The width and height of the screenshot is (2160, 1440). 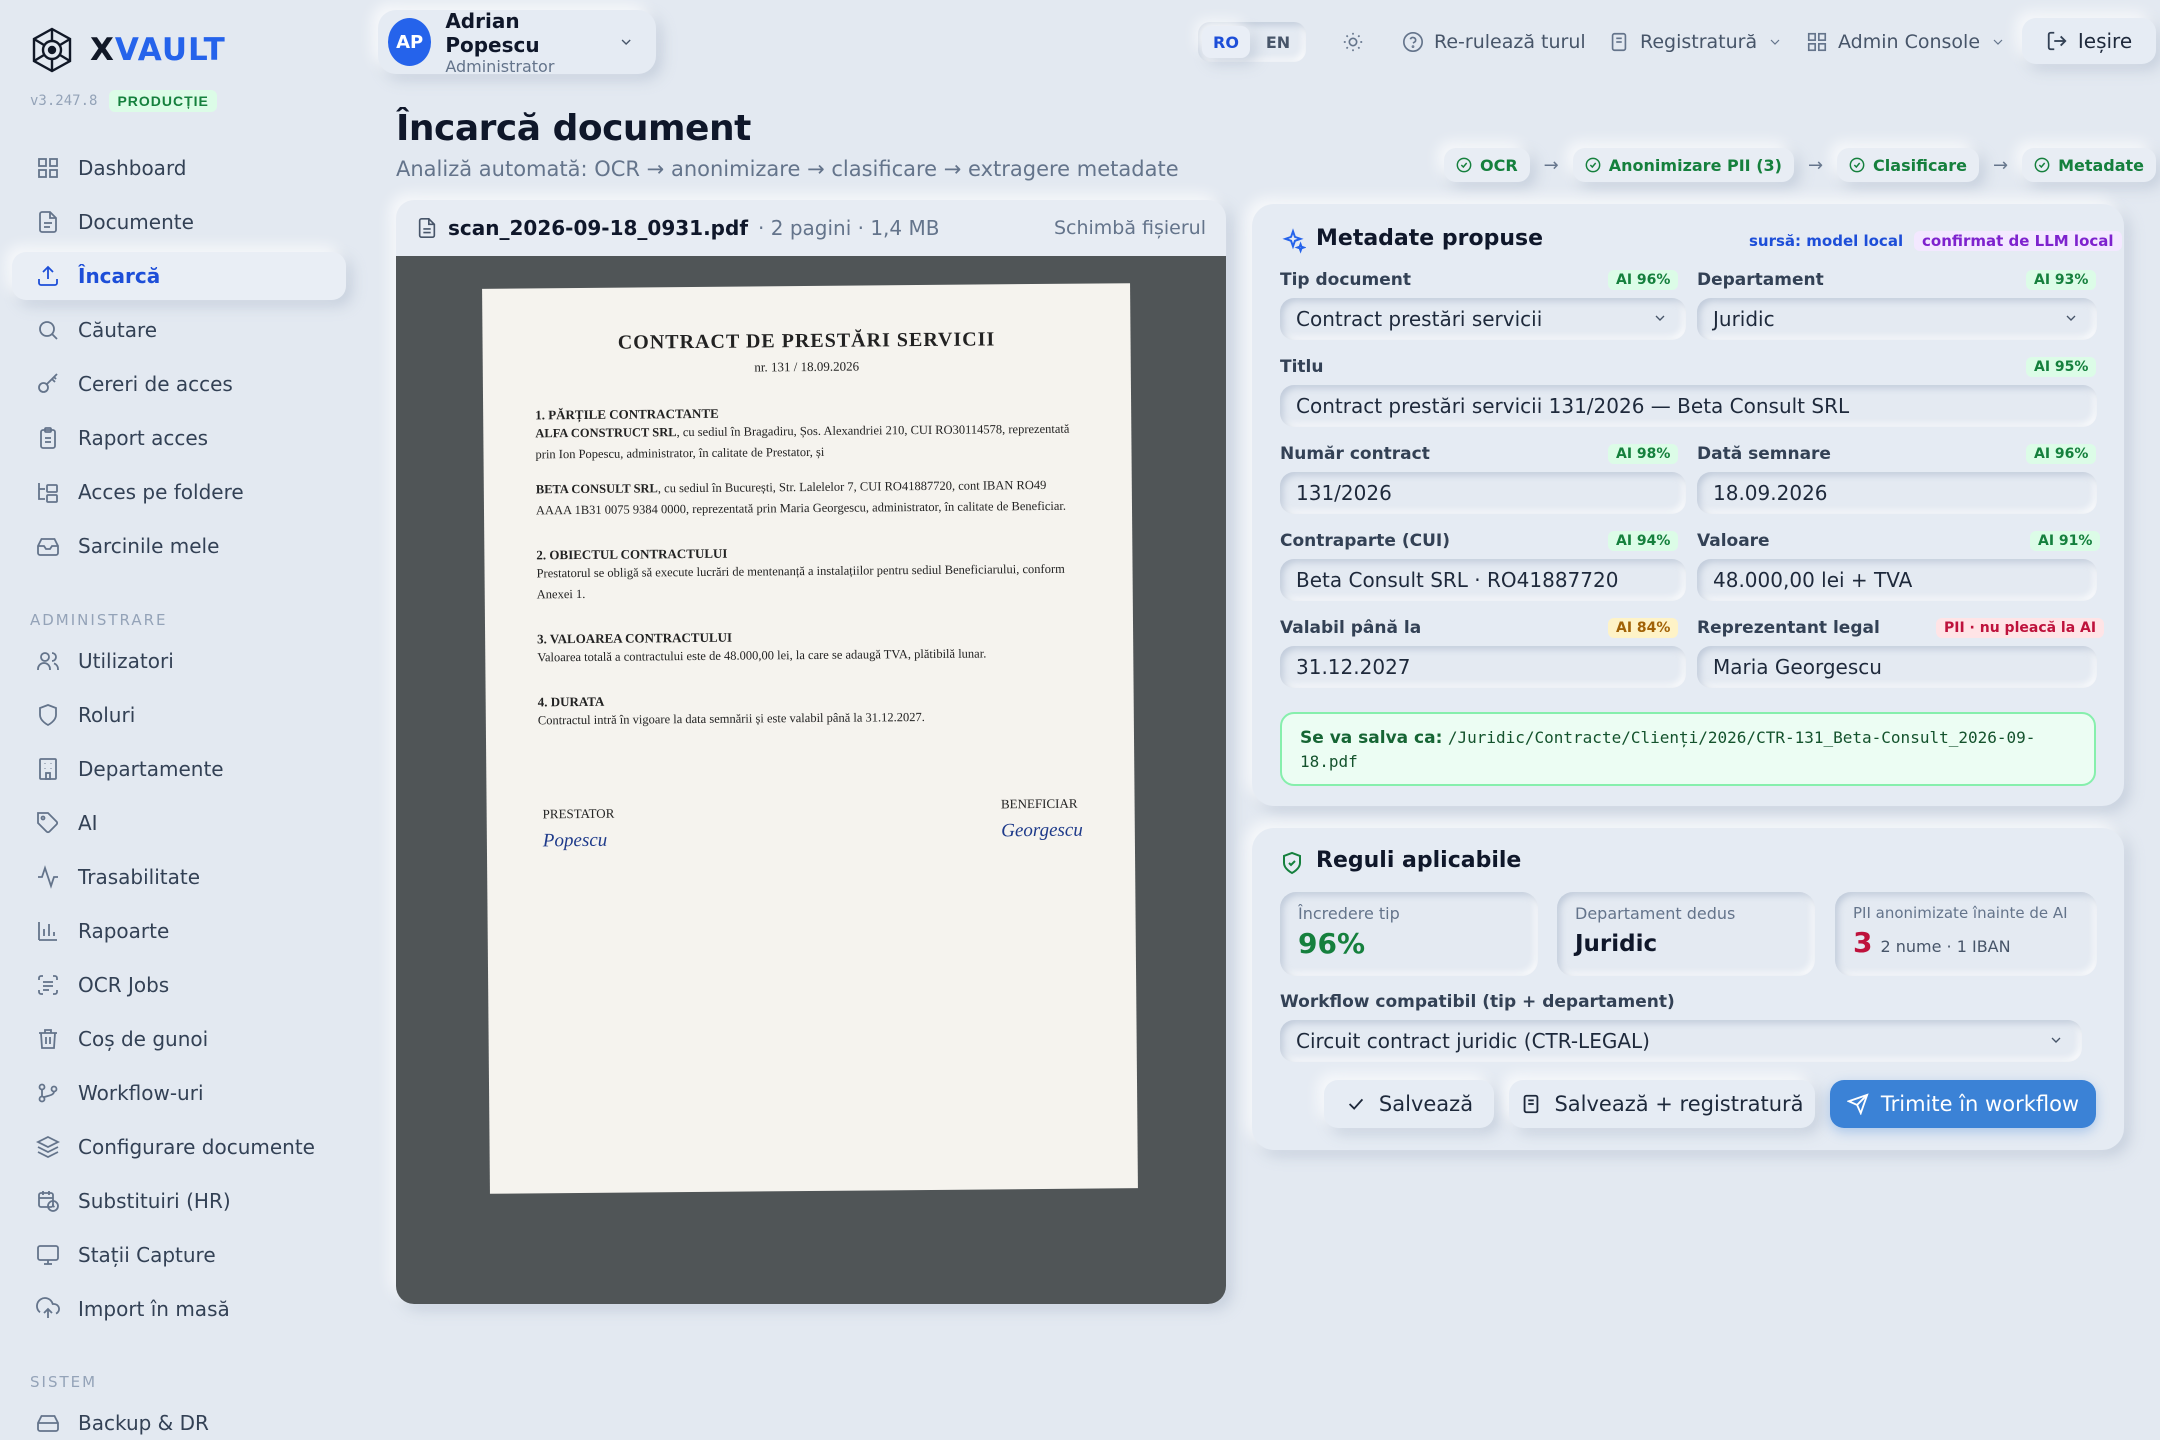 I want to click on admin-console-menu: Admin Console, so click(x=1906, y=42).